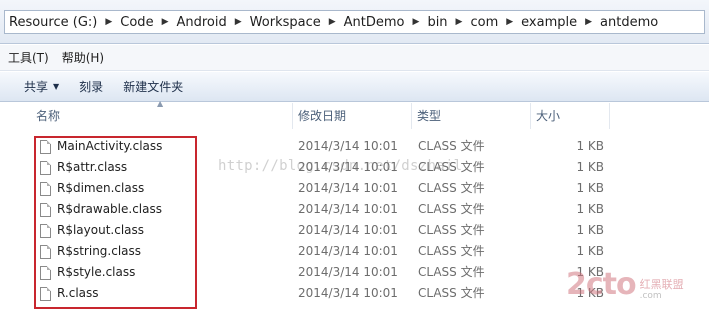 Image resolution: width=709 pixels, height=314 pixels. I want to click on file-name-cell: R.class, so click(69, 293).